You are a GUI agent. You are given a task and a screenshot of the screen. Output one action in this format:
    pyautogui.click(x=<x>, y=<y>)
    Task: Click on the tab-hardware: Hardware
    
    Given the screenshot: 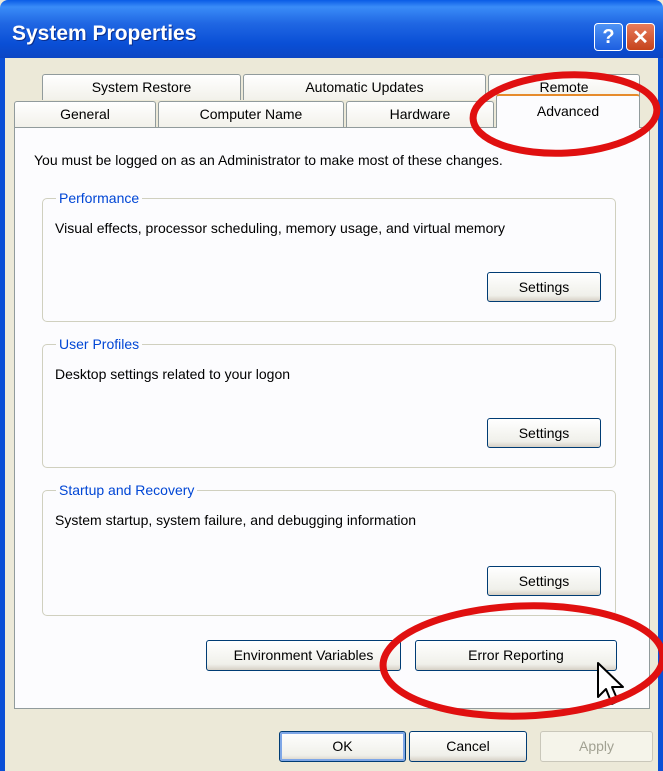 What is the action you would take?
    pyautogui.click(x=420, y=114)
    